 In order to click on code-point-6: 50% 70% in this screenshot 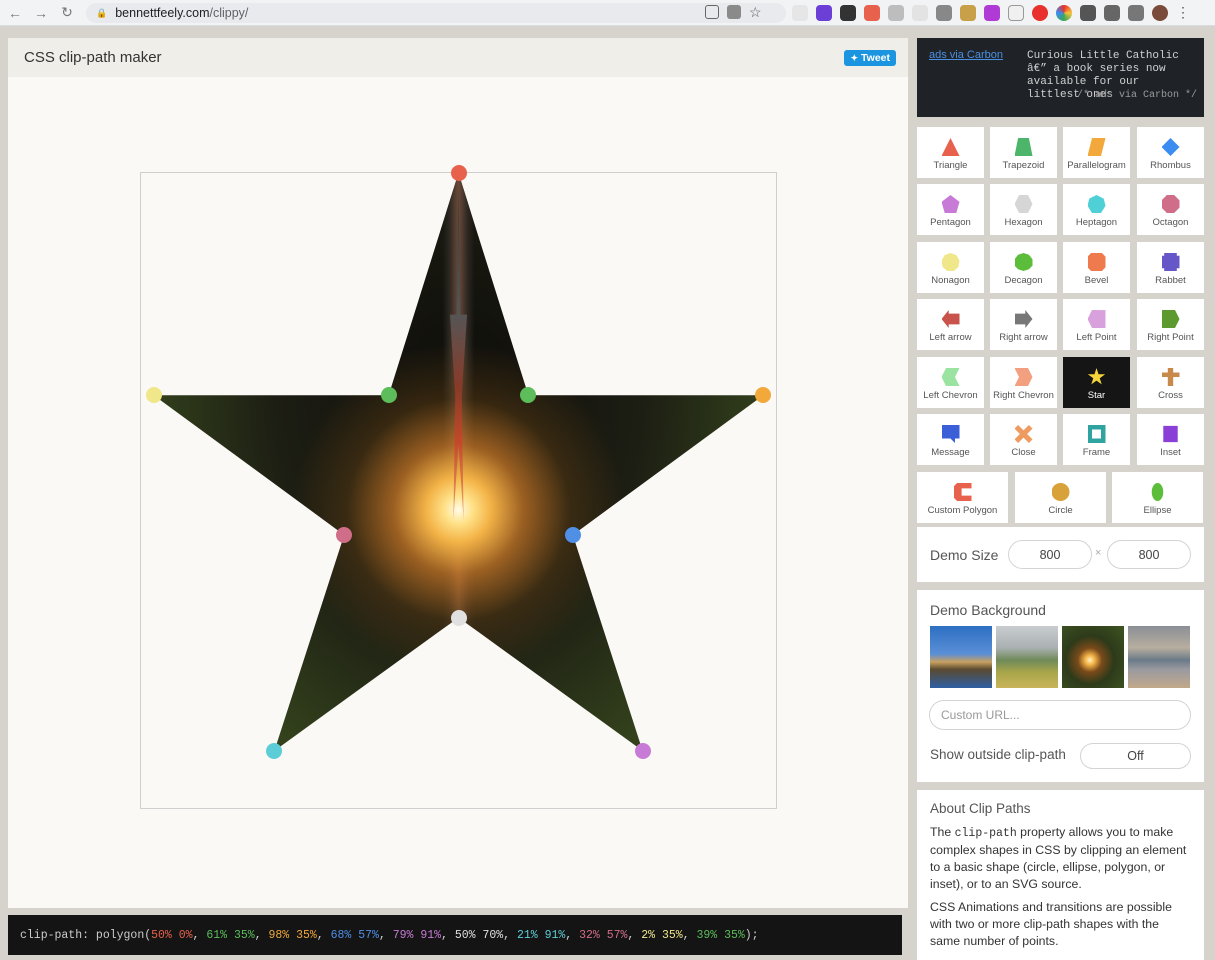, I will do `click(479, 935)`.